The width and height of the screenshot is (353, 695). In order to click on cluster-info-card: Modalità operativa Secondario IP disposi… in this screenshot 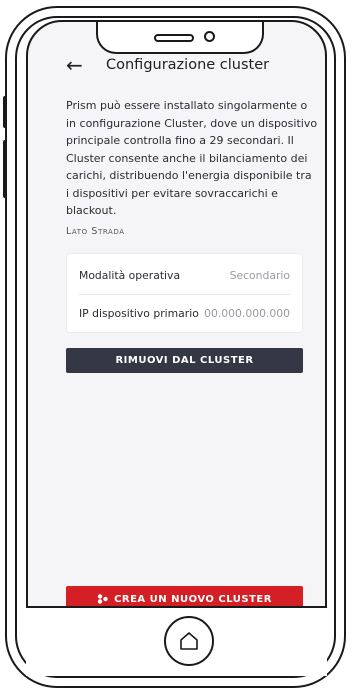, I will do `click(184, 293)`.